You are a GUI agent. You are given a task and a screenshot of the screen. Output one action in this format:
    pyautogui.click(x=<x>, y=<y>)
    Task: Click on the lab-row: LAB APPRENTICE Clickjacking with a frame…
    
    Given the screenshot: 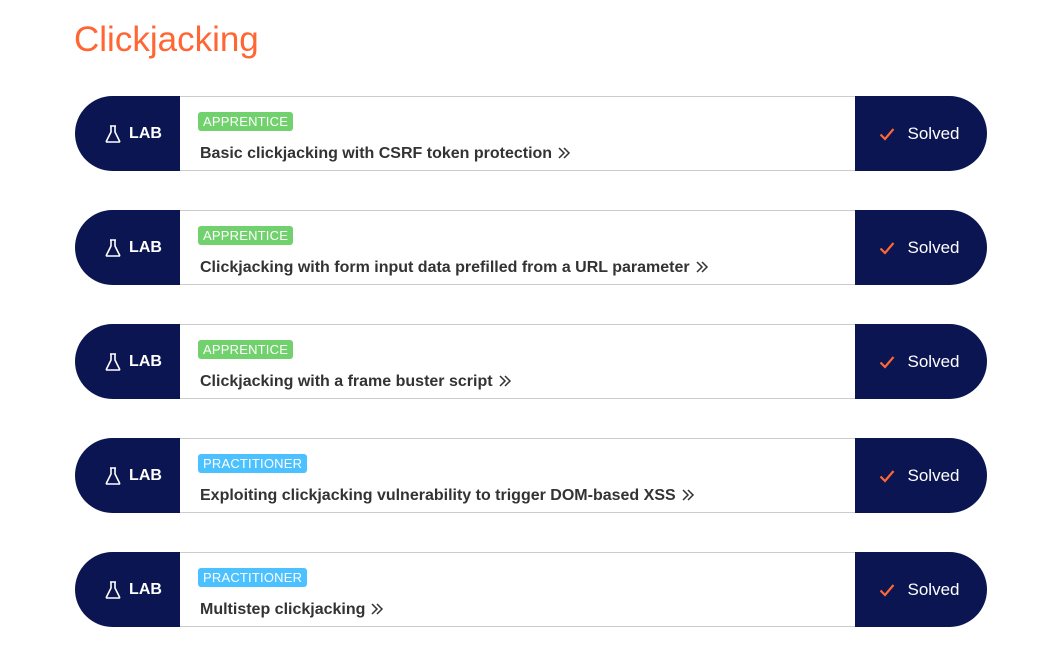 What is the action you would take?
    pyautogui.click(x=531, y=361)
    